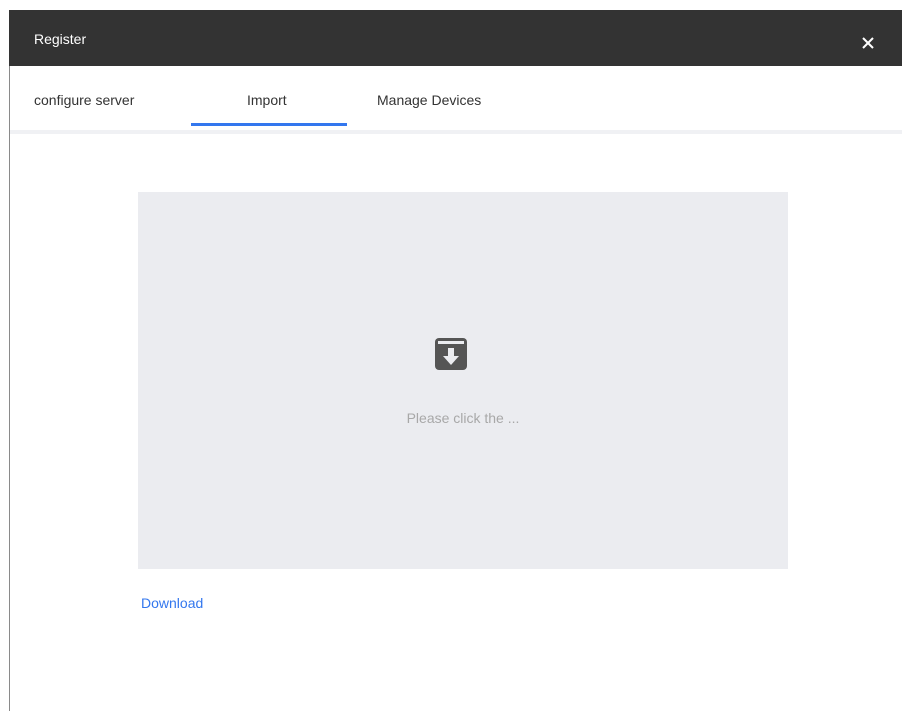 Image resolution: width=902 pixels, height=711 pixels. What do you see at coordinates (429, 100) in the screenshot?
I see `tab-manage-devices: Manage Devices` at bounding box center [429, 100].